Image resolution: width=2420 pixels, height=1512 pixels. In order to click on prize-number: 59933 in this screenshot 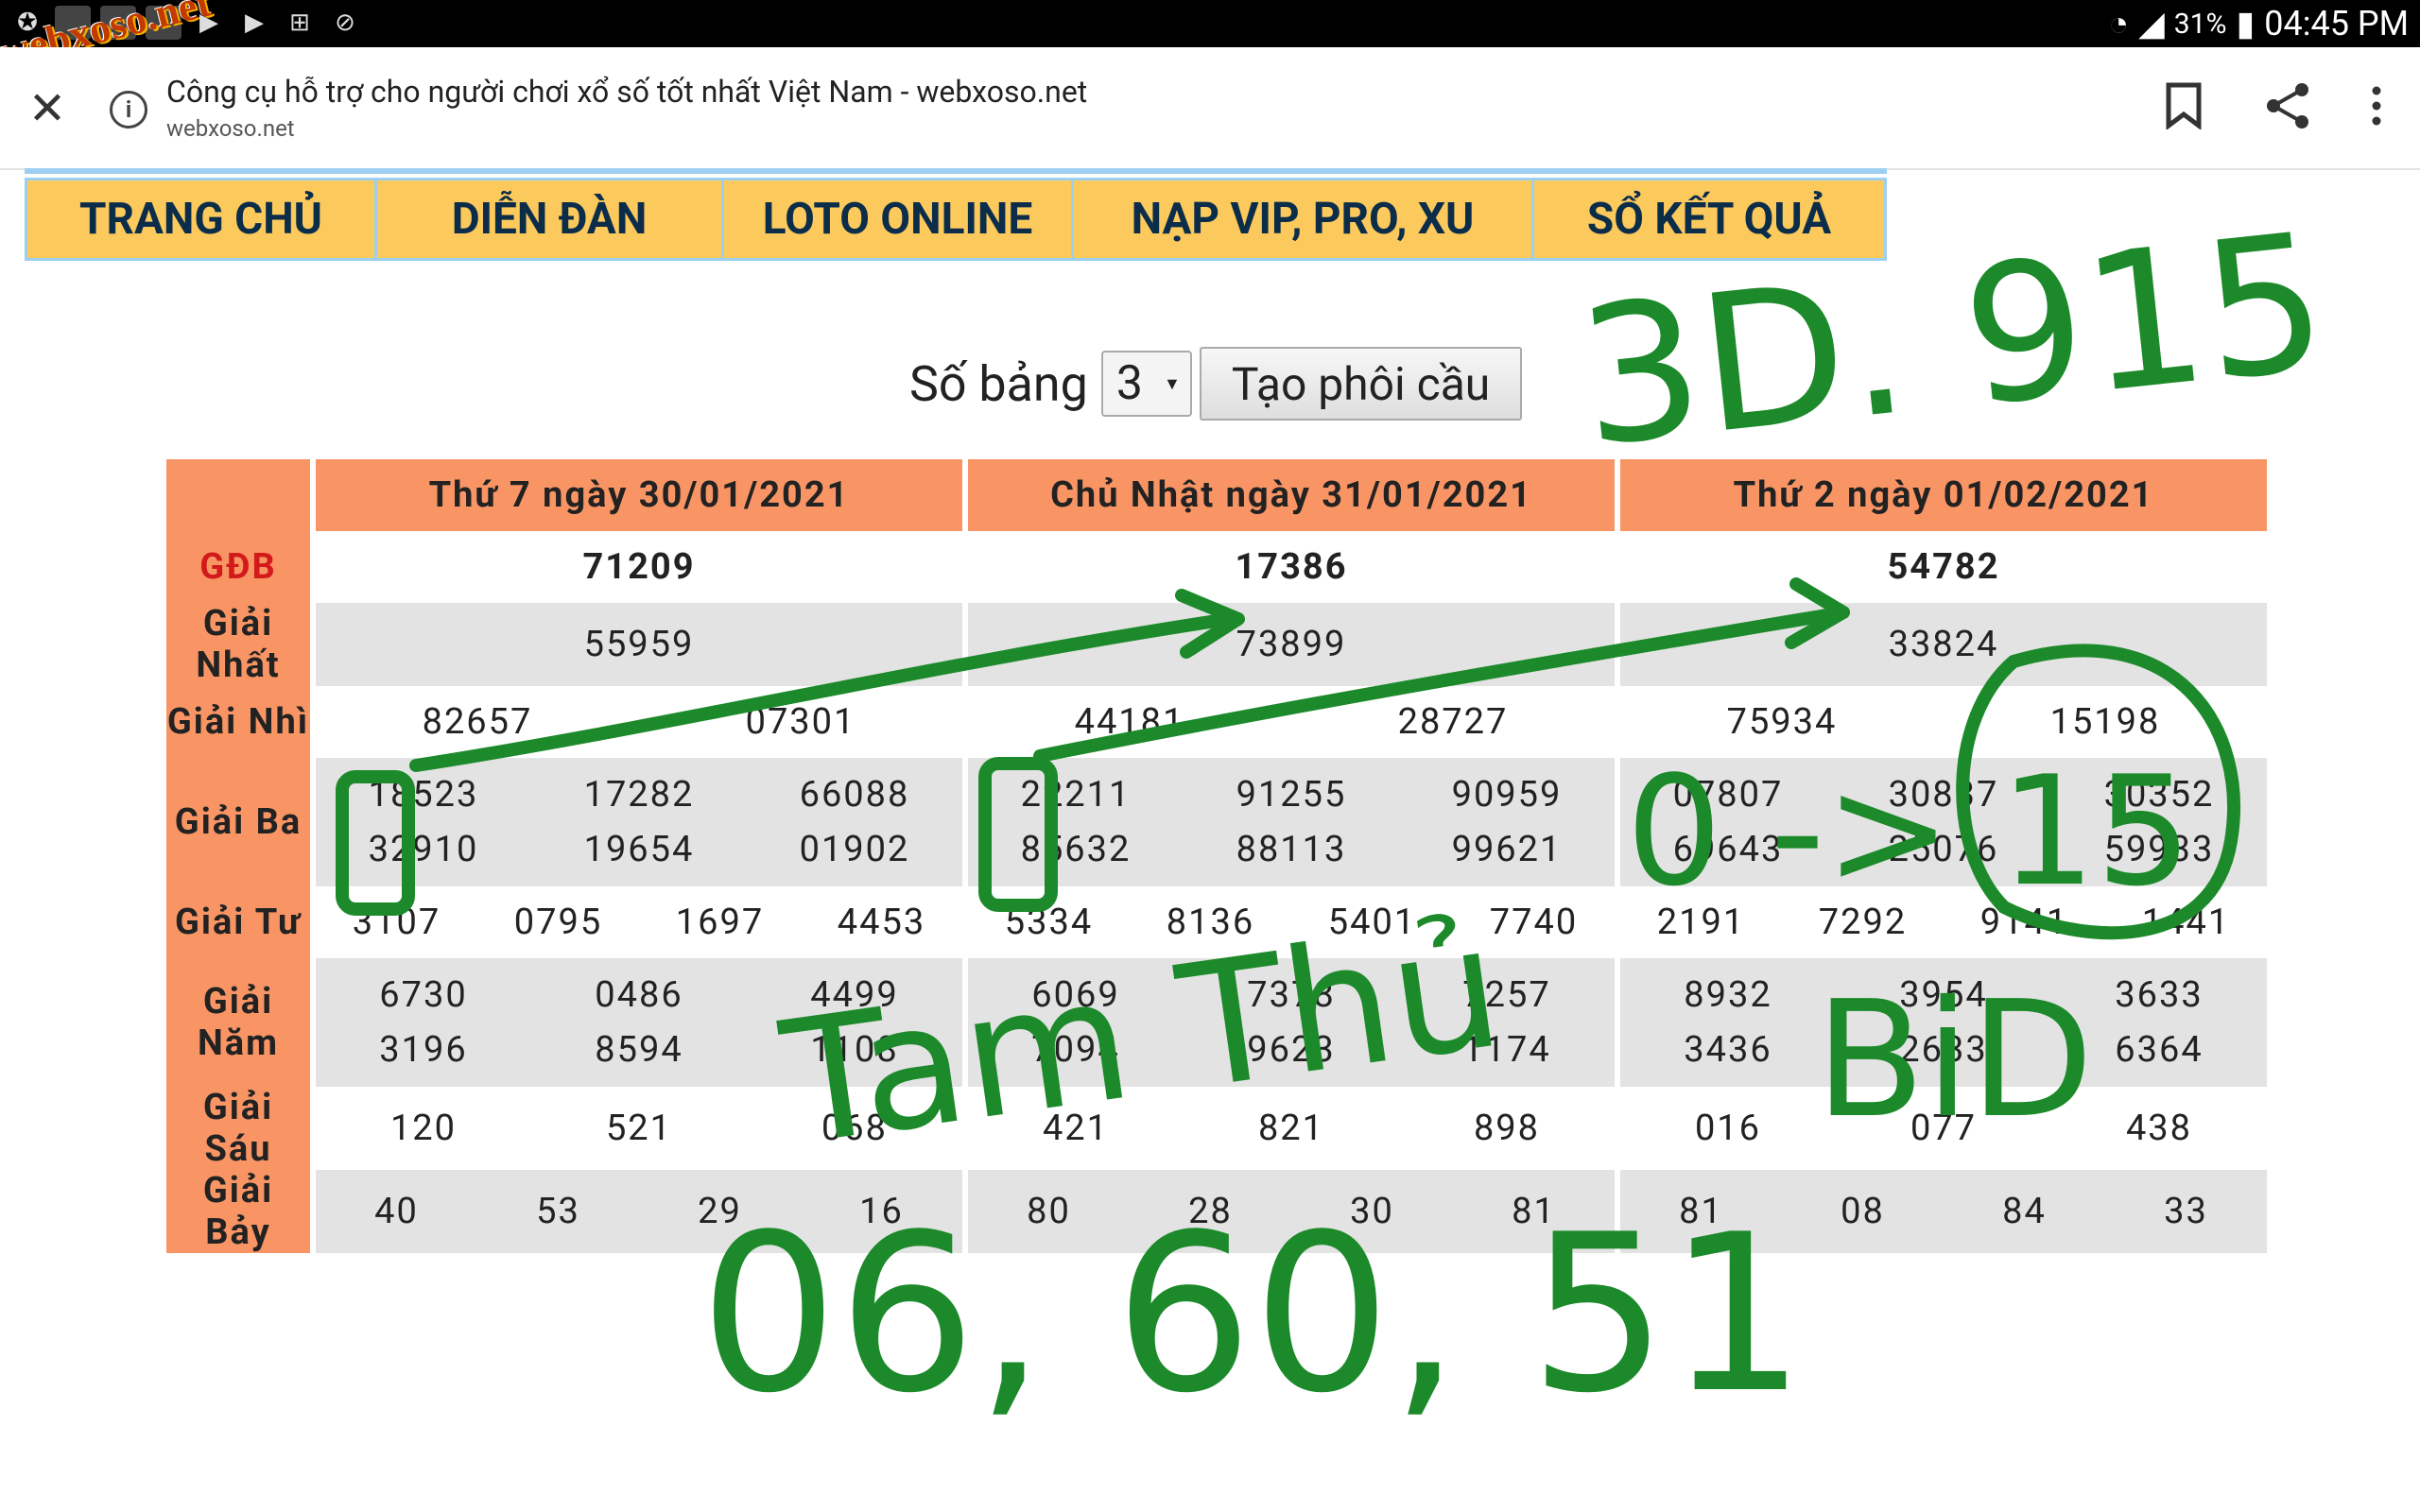, I will do `click(2159, 849)`.